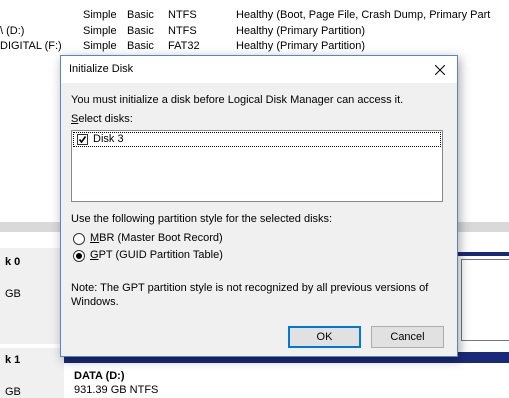 This screenshot has height=398, width=509. I want to click on gpt-radio, so click(79, 256).